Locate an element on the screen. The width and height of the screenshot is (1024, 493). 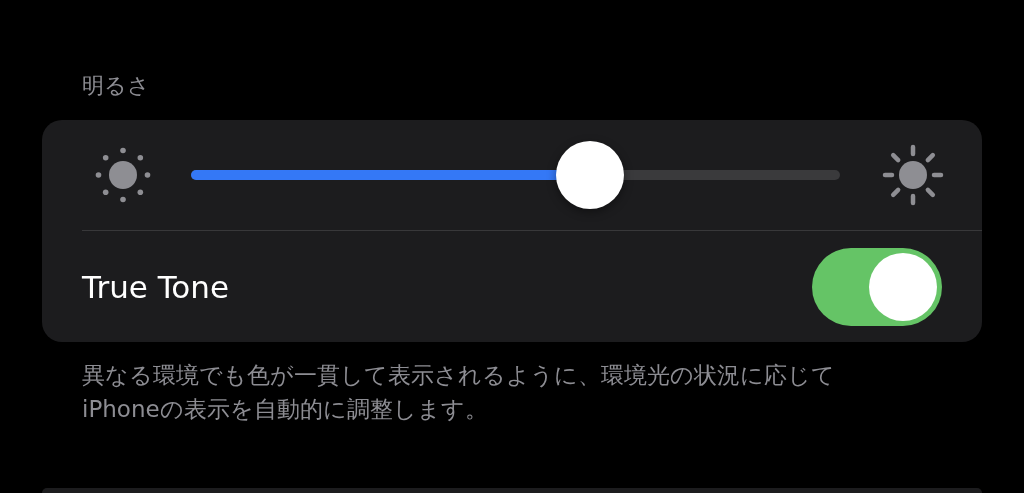
section-header: 明るさ is located at coordinates (116, 86).